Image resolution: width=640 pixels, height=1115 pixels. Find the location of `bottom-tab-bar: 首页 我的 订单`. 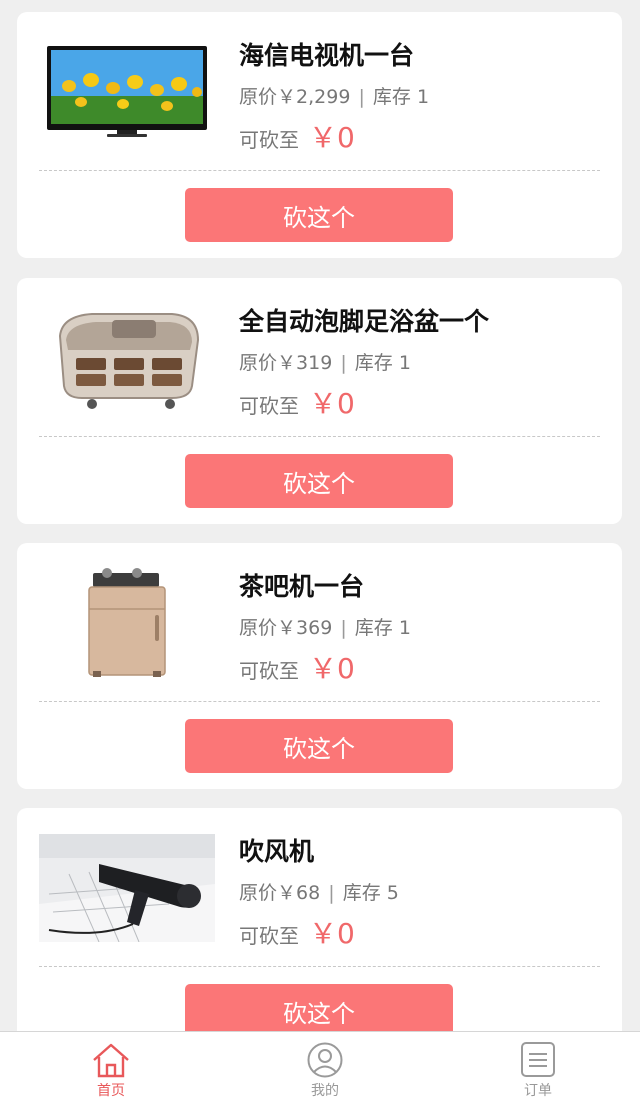

bottom-tab-bar: 首页 我的 订单 is located at coordinates (320, 1073).